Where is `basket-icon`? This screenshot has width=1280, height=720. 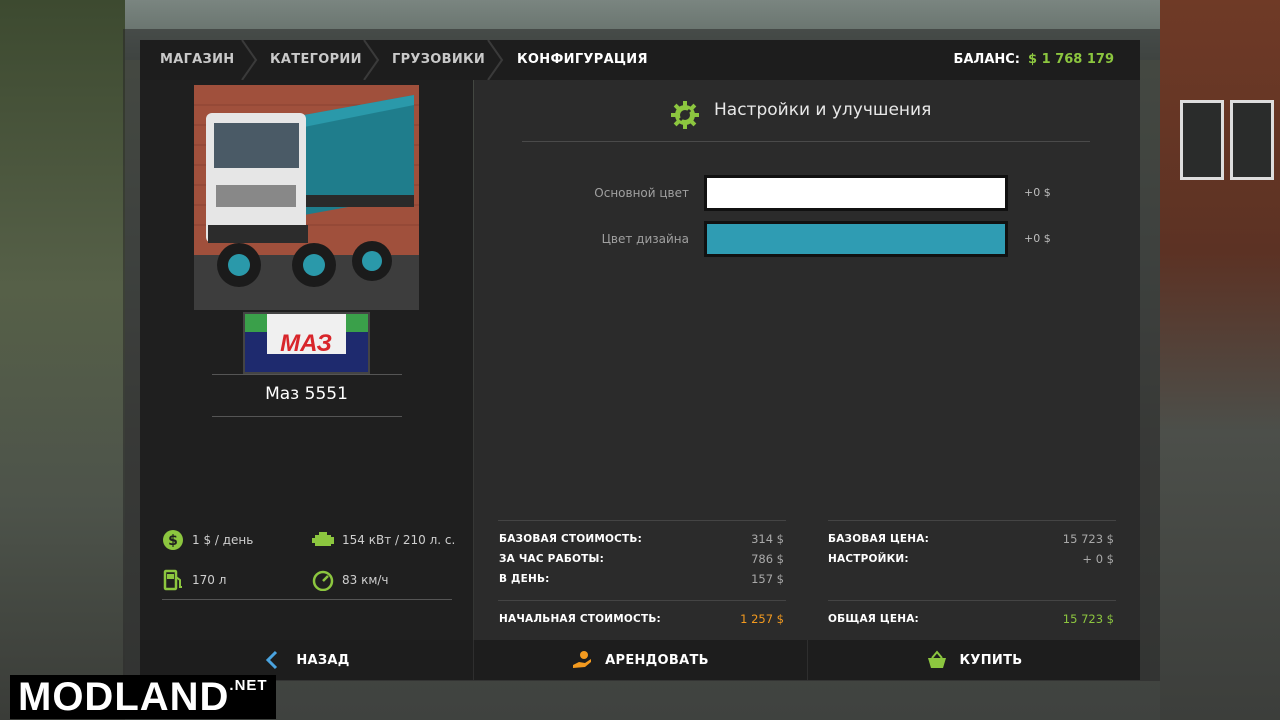 basket-icon is located at coordinates (936, 659).